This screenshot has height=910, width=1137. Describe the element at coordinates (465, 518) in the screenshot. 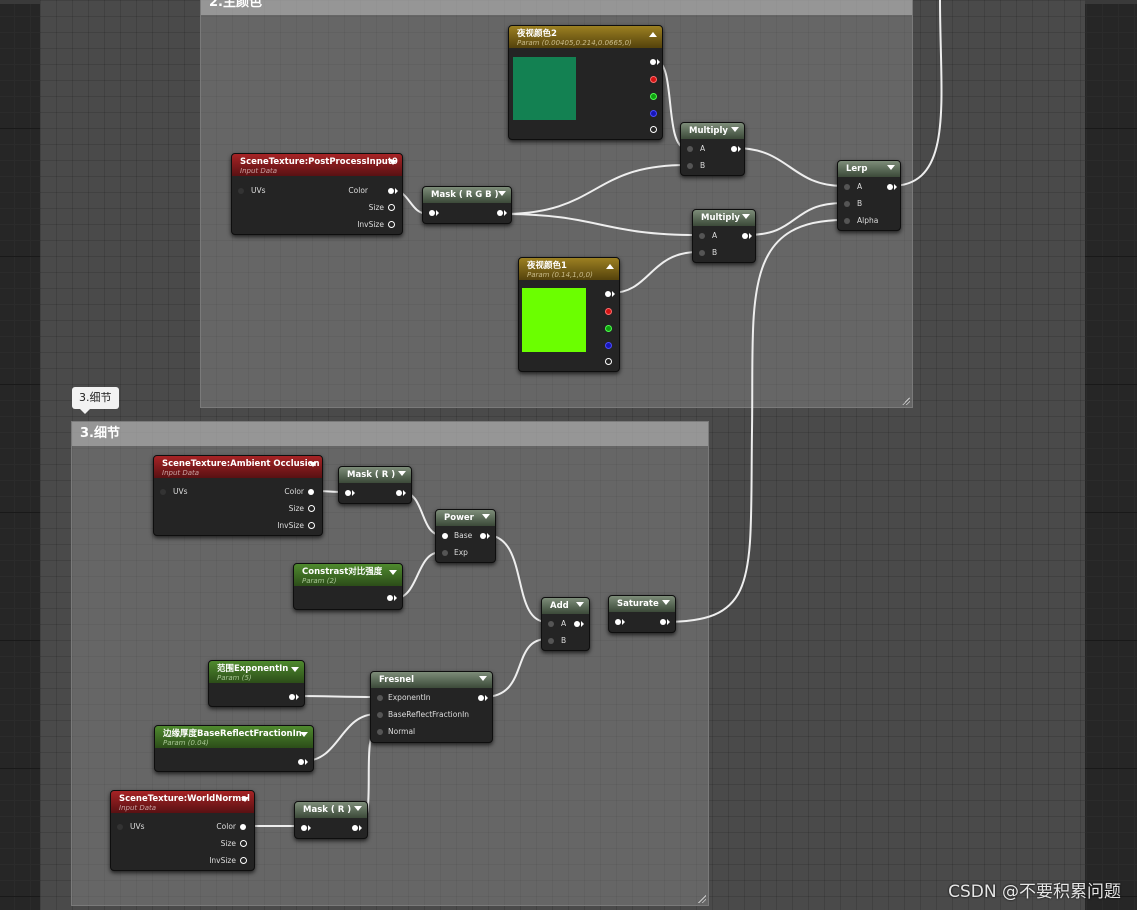

I see `node-header: Power` at that location.